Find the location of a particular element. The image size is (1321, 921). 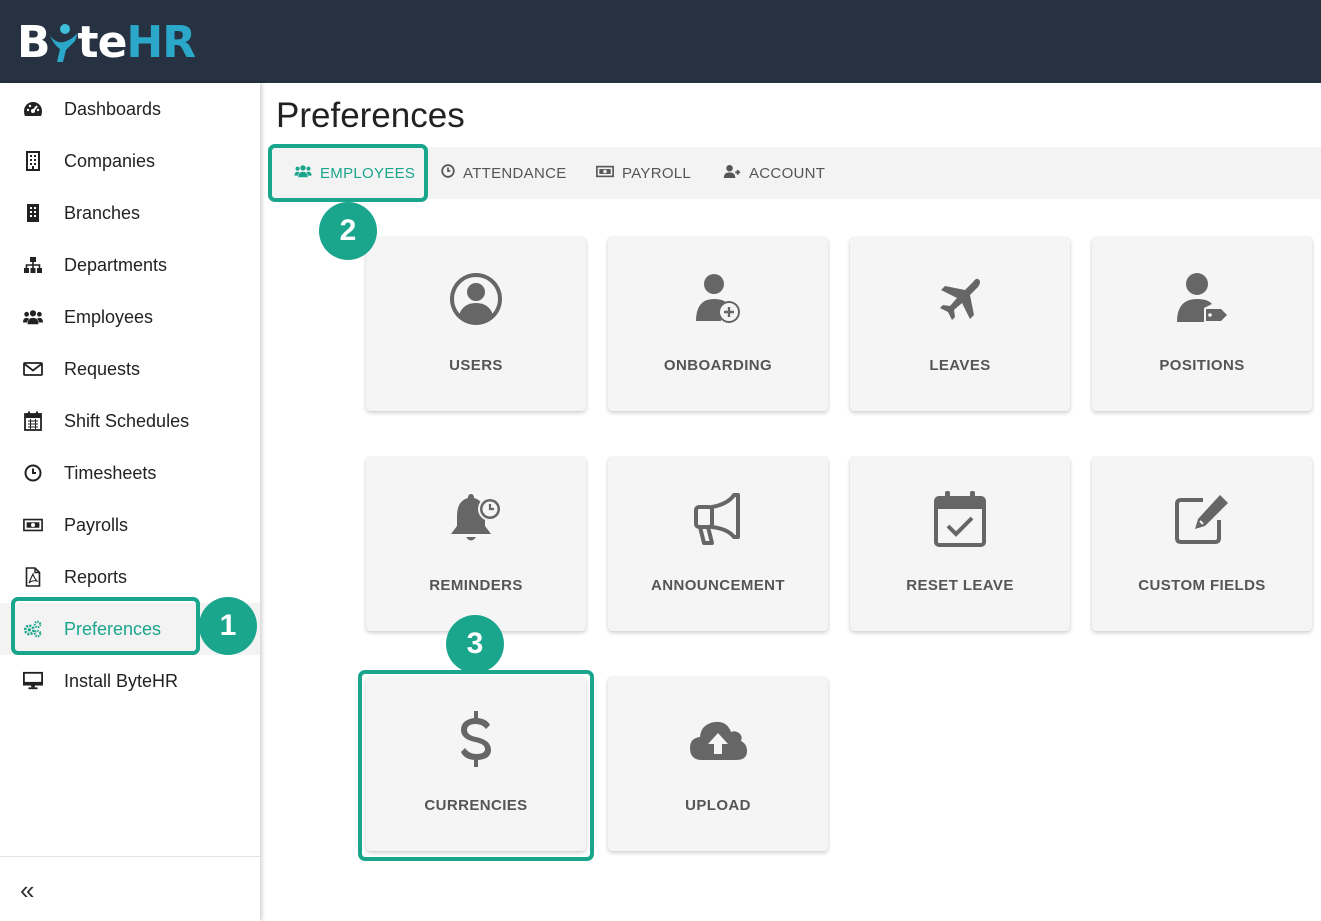

sidebar-item-branches: Branches is located at coordinates (130, 213).